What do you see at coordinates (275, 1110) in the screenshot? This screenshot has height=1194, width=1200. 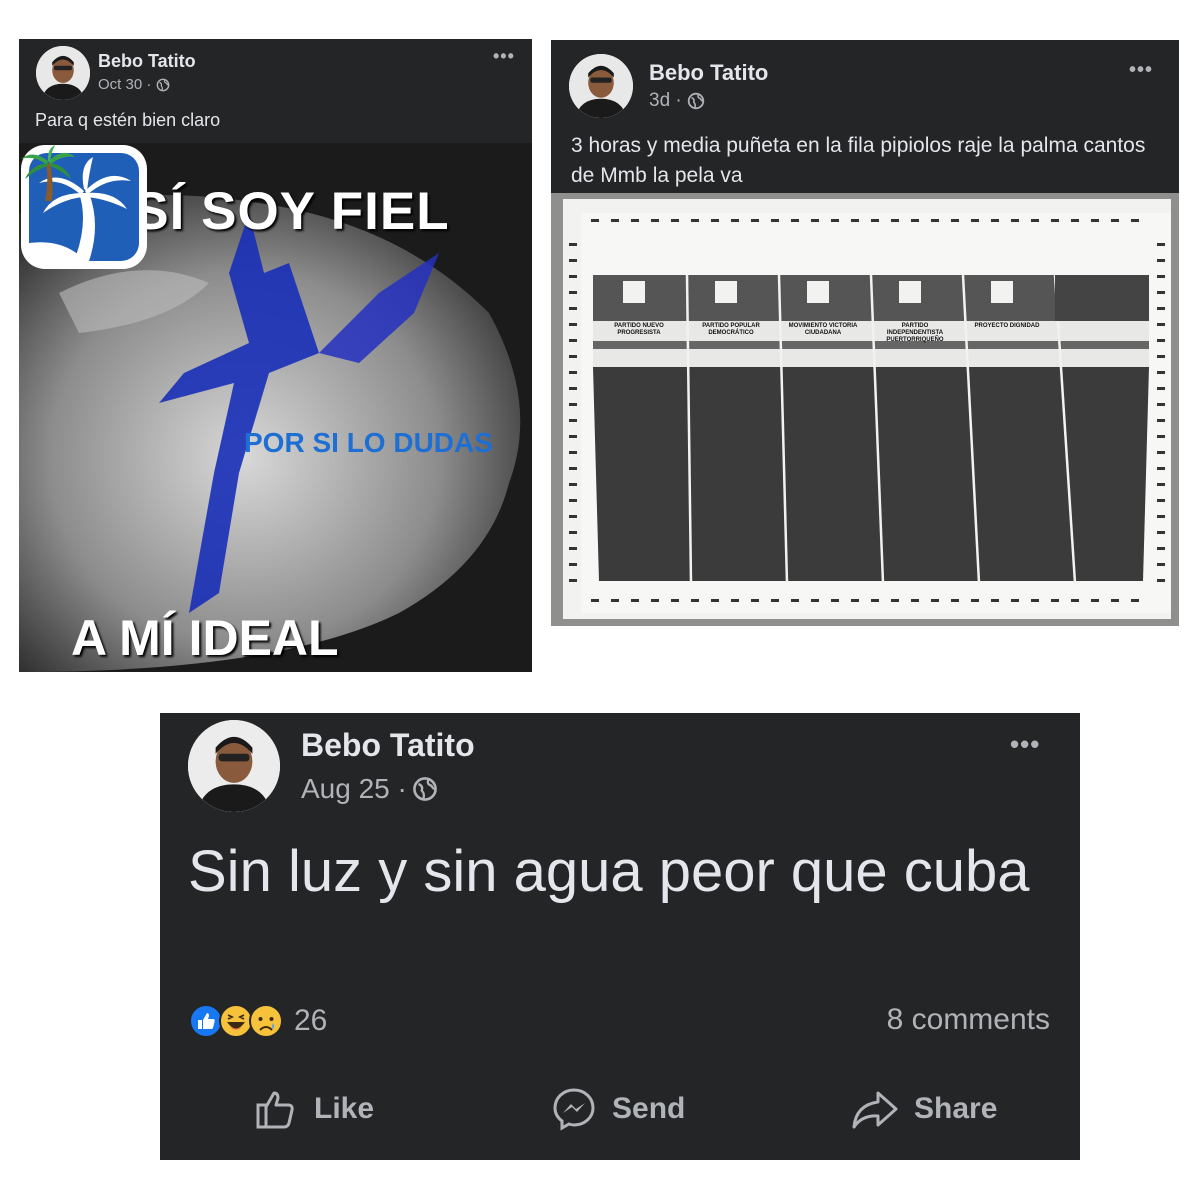 I see `thumbs-up-icon` at bounding box center [275, 1110].